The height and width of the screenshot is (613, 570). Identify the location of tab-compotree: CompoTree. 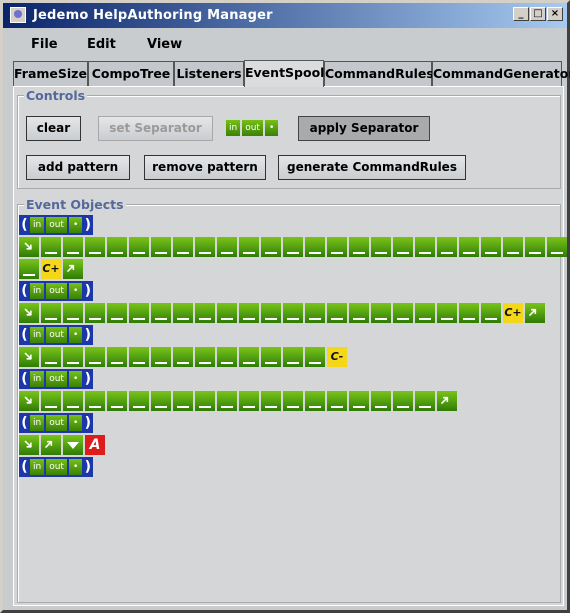
(131, 73).